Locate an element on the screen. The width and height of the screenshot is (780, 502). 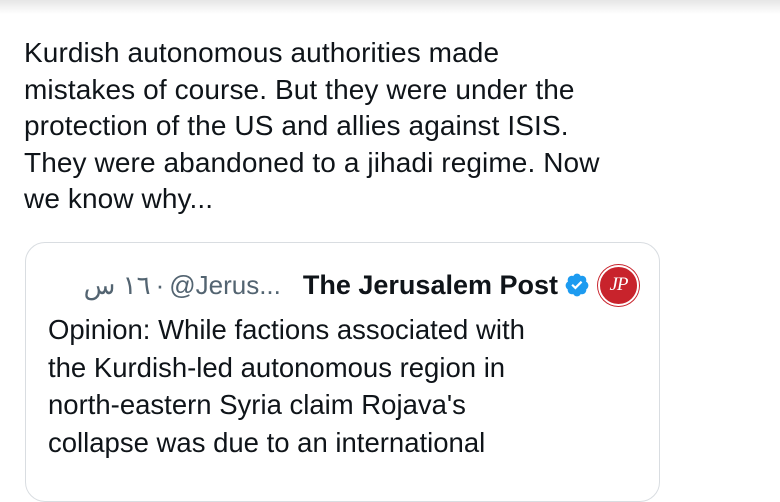
avatar: JP is located at coordinates (618, 285).